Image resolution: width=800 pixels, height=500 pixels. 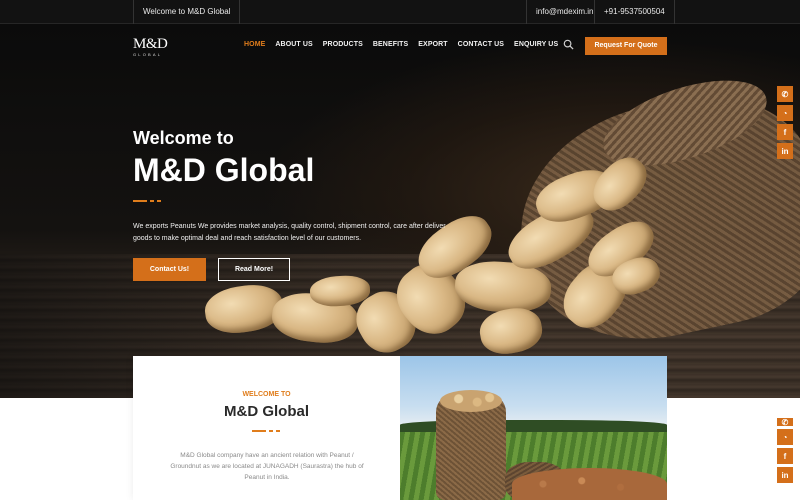 What do you see at coordinates (150, 44) in the screenshot?
I see `logo: M&D` at bounding box center [150, 44].